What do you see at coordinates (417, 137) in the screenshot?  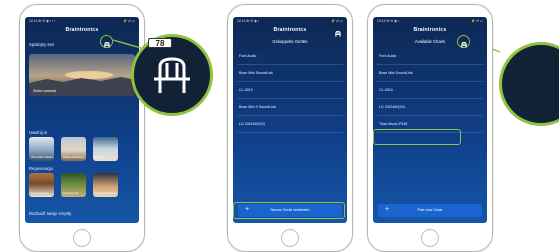 I see `chair-item-highlight` at bounding box center [417, 137].